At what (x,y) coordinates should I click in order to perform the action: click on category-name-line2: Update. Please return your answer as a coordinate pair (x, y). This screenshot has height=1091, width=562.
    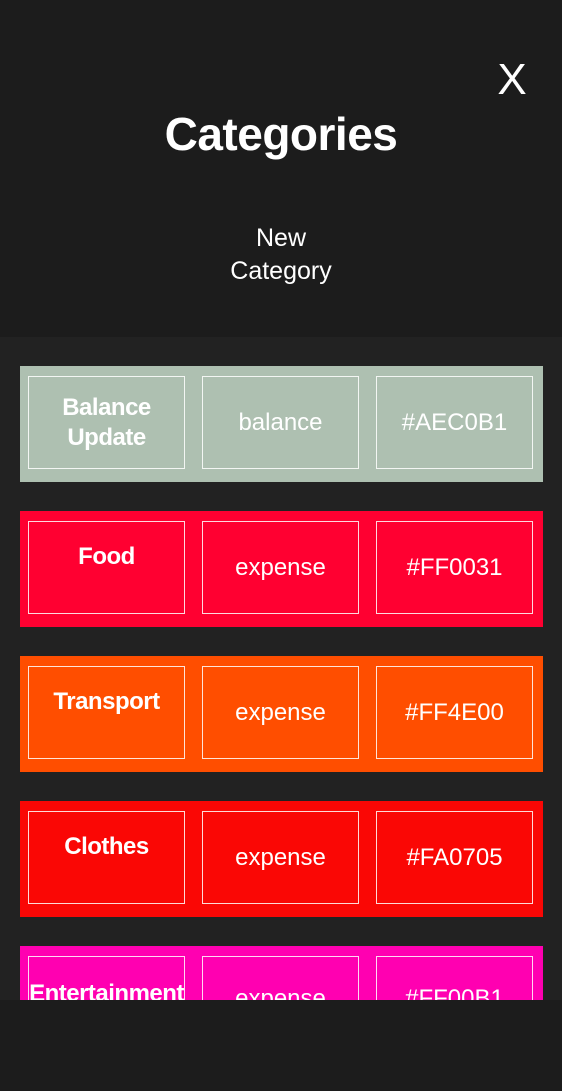
    Looking at the image, I should click on (106, 437).